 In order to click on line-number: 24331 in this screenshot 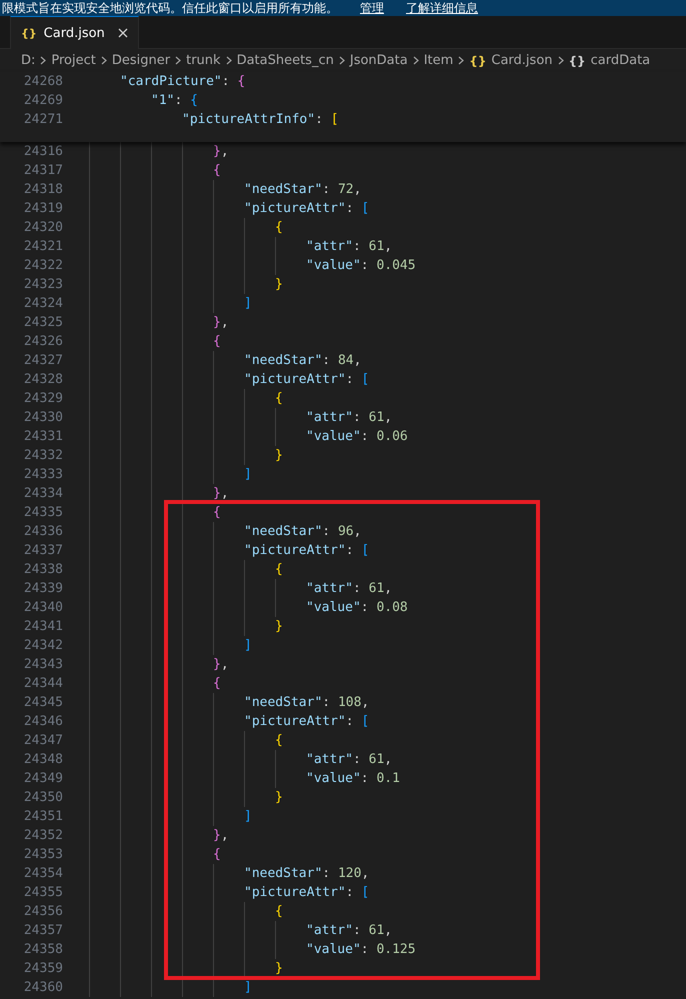, I will do `click(42, 436)`.